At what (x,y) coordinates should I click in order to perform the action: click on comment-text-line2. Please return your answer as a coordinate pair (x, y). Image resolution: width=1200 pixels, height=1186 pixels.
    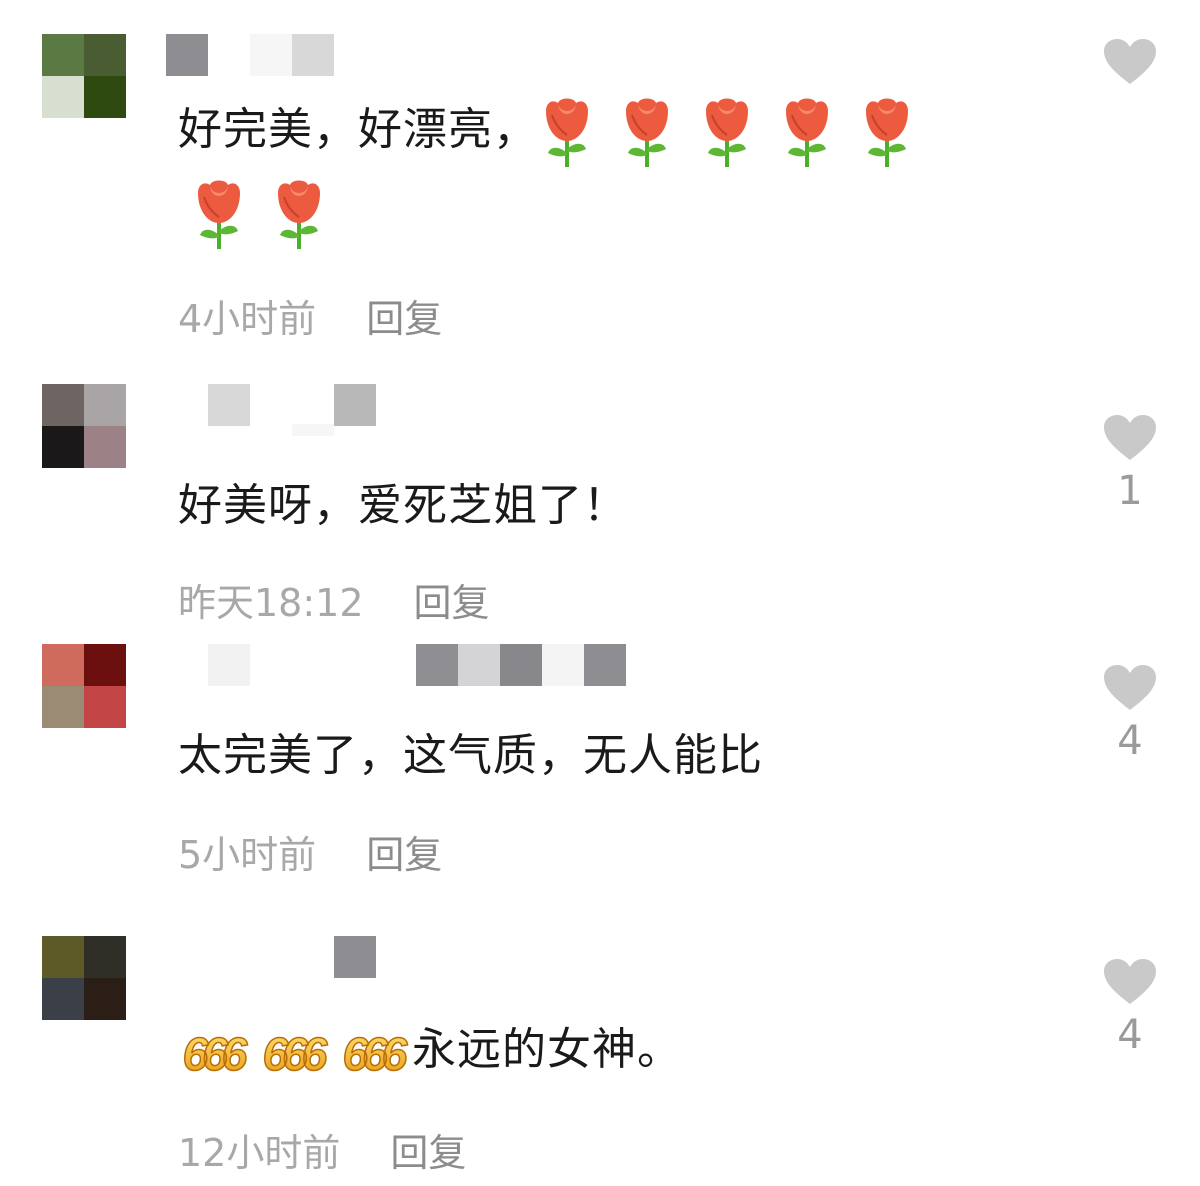
    Looking at the image, I should click on (270, 212).